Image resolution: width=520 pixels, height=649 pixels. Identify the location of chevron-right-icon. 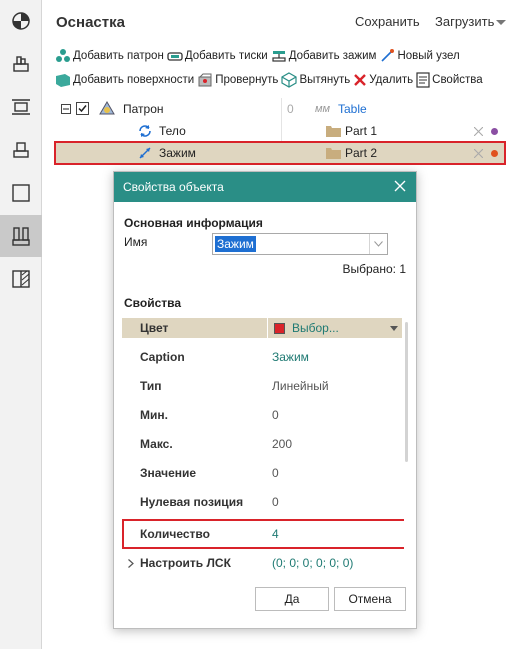
(131, 563).